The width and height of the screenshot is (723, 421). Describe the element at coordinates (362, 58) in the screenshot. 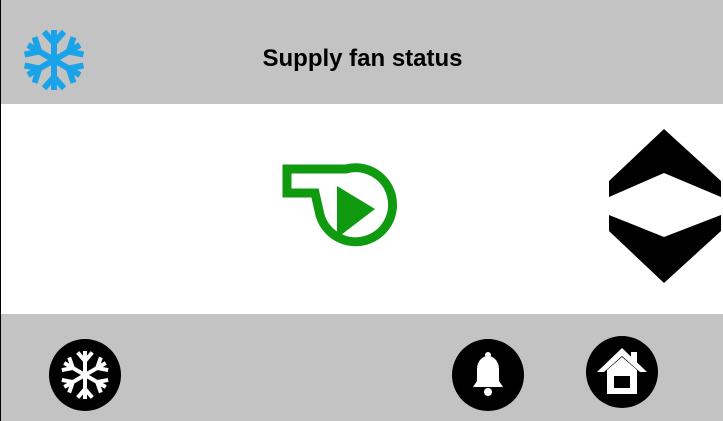

I see `page-title: Supply fan status` at that location.